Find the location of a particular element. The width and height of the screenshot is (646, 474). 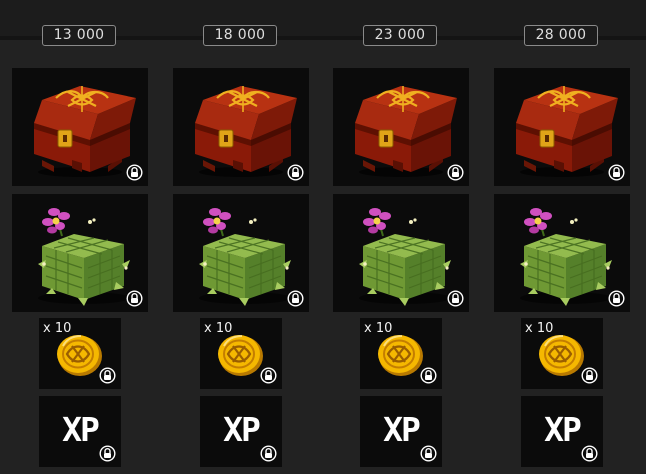

threshold-label: 13 000 is located at coordinates (79, 35).